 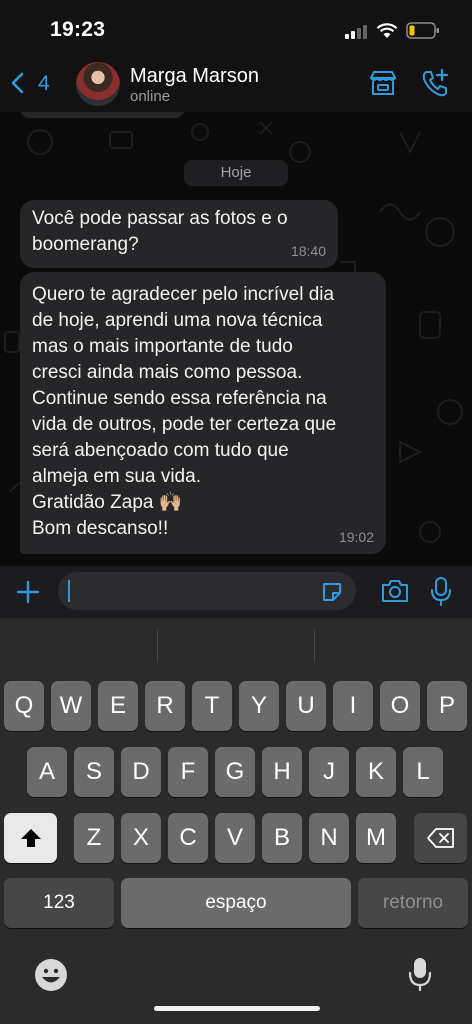 I want to click on store-icon, so click(x=383, y=83).